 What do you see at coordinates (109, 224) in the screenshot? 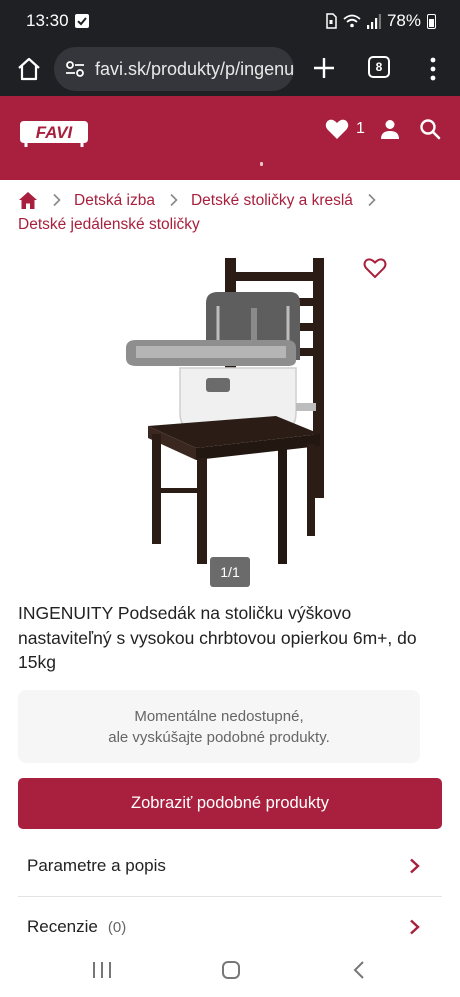
I see `breadcrumb-item: Detské jedálenské stoličky` at bounding box center [109, 224].